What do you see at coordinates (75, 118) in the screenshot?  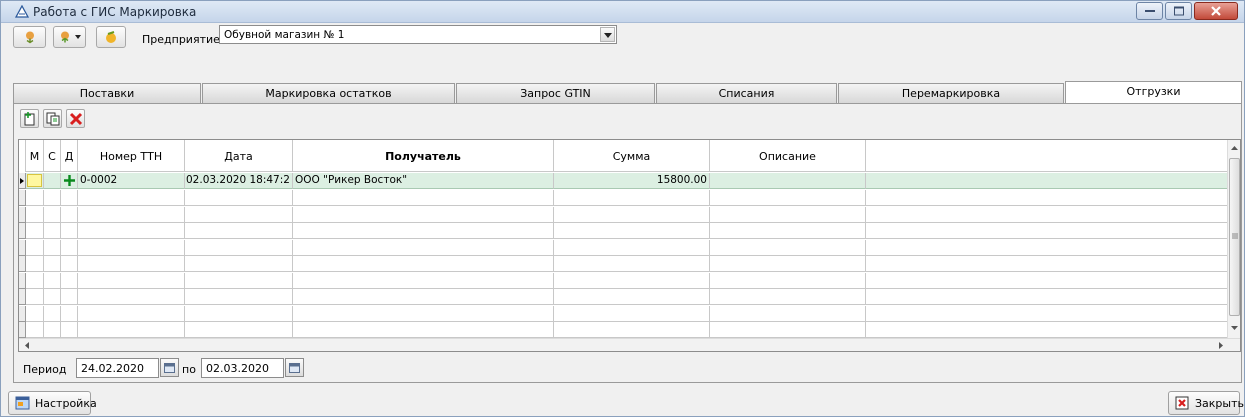 I see `delete-document-button` at bounding box center [75, 118].